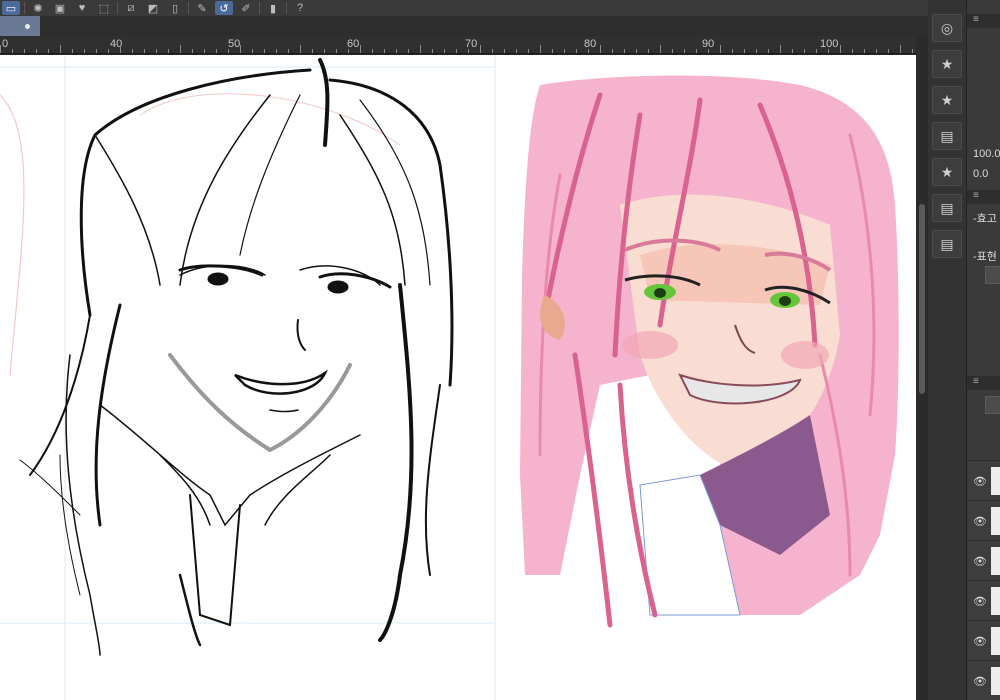 The image size is (1000, 700). I want to click on expression-section-label: -표현, so click(985, 257).